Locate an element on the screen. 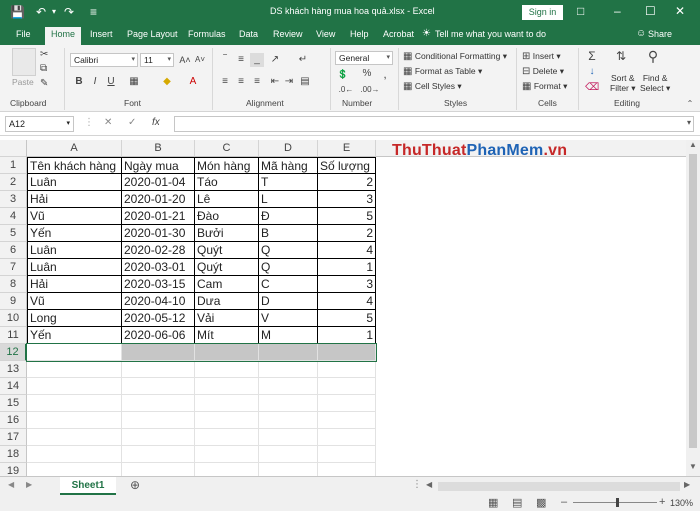 The width and height of the screenshot is (700, 511). cell-a5: Yến is located at coordinates (74, 233).